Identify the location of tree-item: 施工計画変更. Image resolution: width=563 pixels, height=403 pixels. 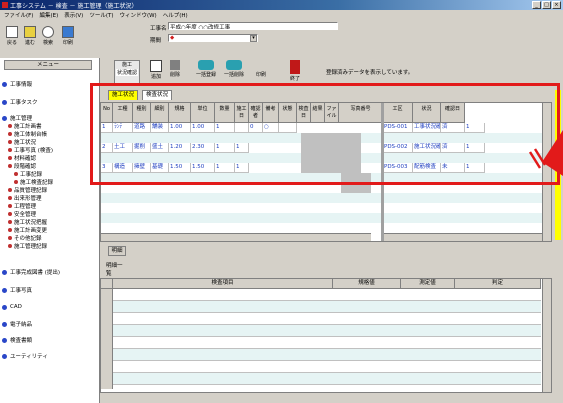
(52, 230).